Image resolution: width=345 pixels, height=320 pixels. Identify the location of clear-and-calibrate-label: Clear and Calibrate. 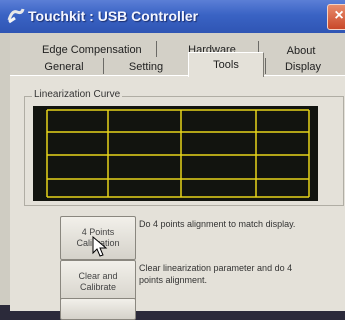
(98, 281).